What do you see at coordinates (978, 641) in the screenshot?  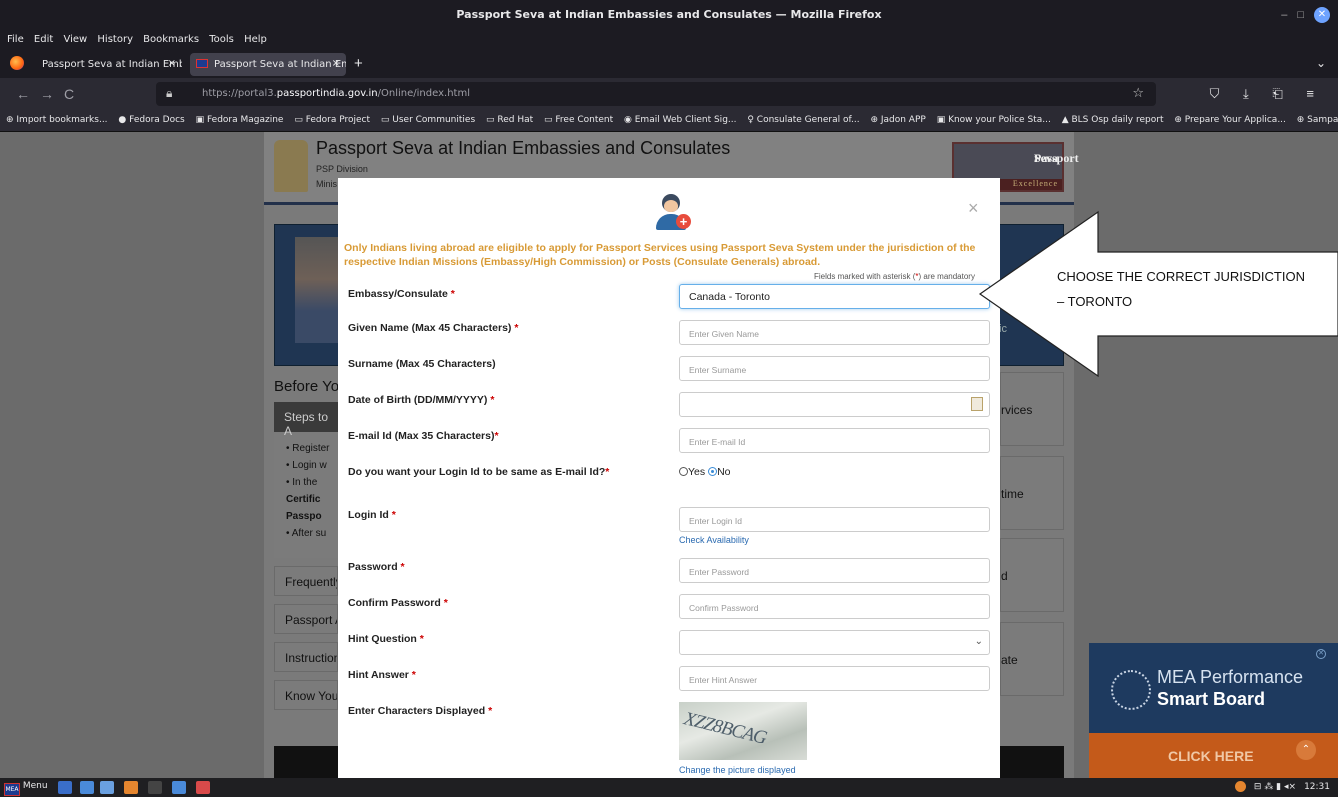 I see `chevron-down-icon: ⌄` at bounding box center [978, 641].